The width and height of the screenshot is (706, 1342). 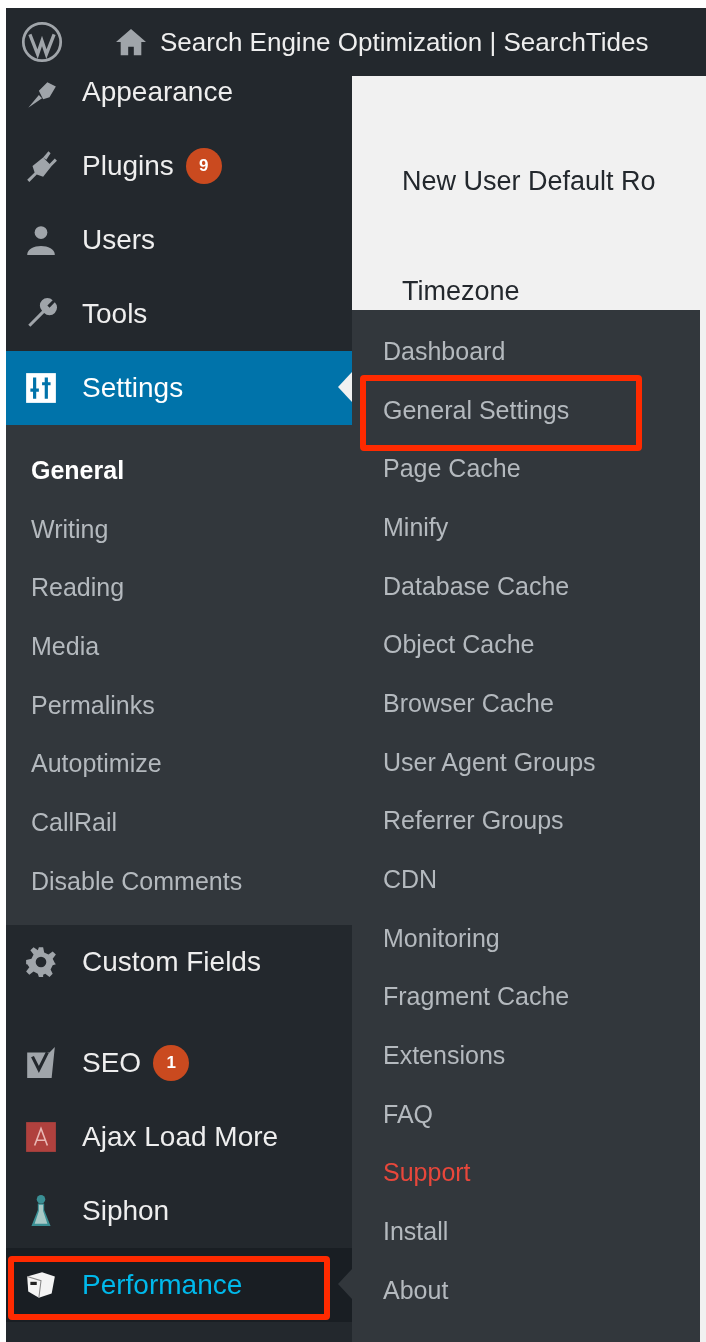 I want to click on wordpress-logo-icon, so click(x=42, y=42).